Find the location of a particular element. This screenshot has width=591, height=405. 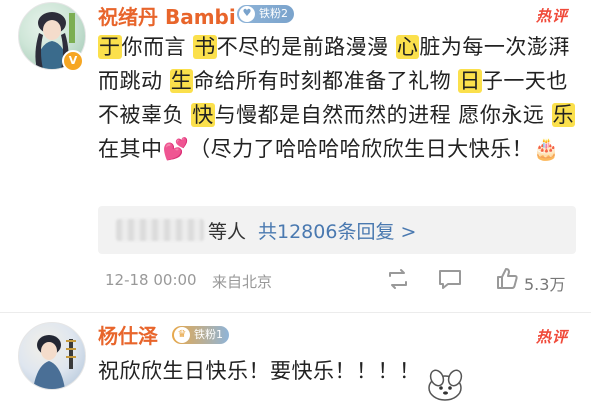

body-text-segment: 命给所有时刻都准备了礼物 is located at coordinates (326, 81).